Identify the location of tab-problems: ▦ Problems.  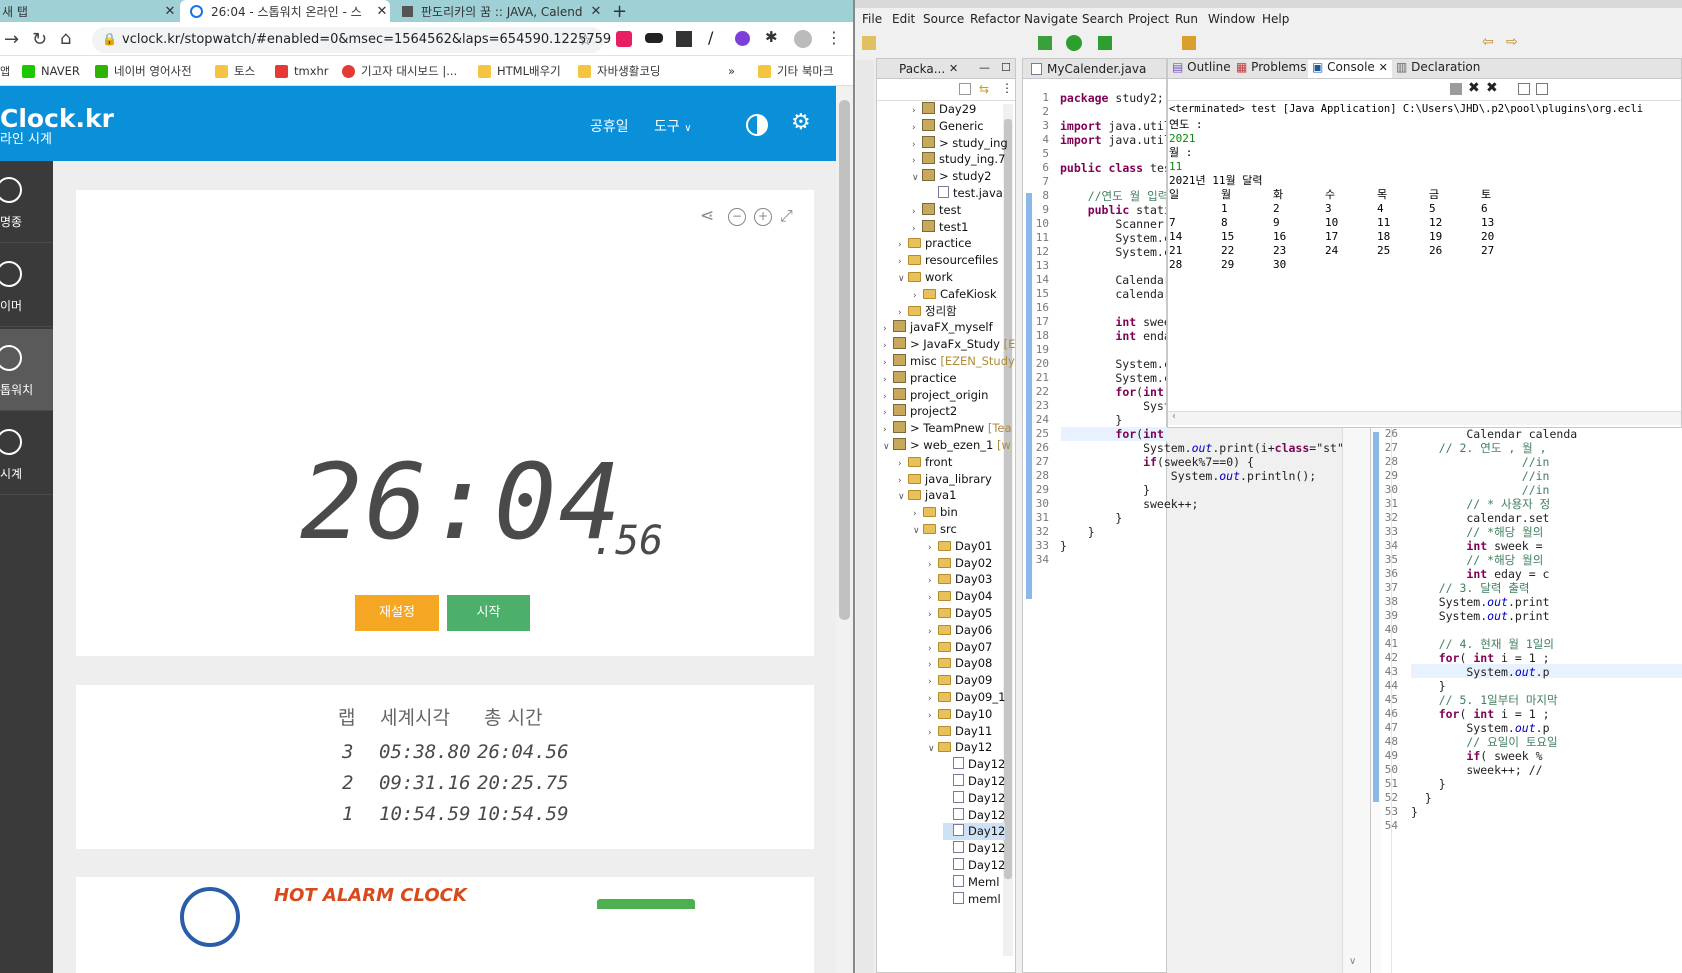
(1271, 69).